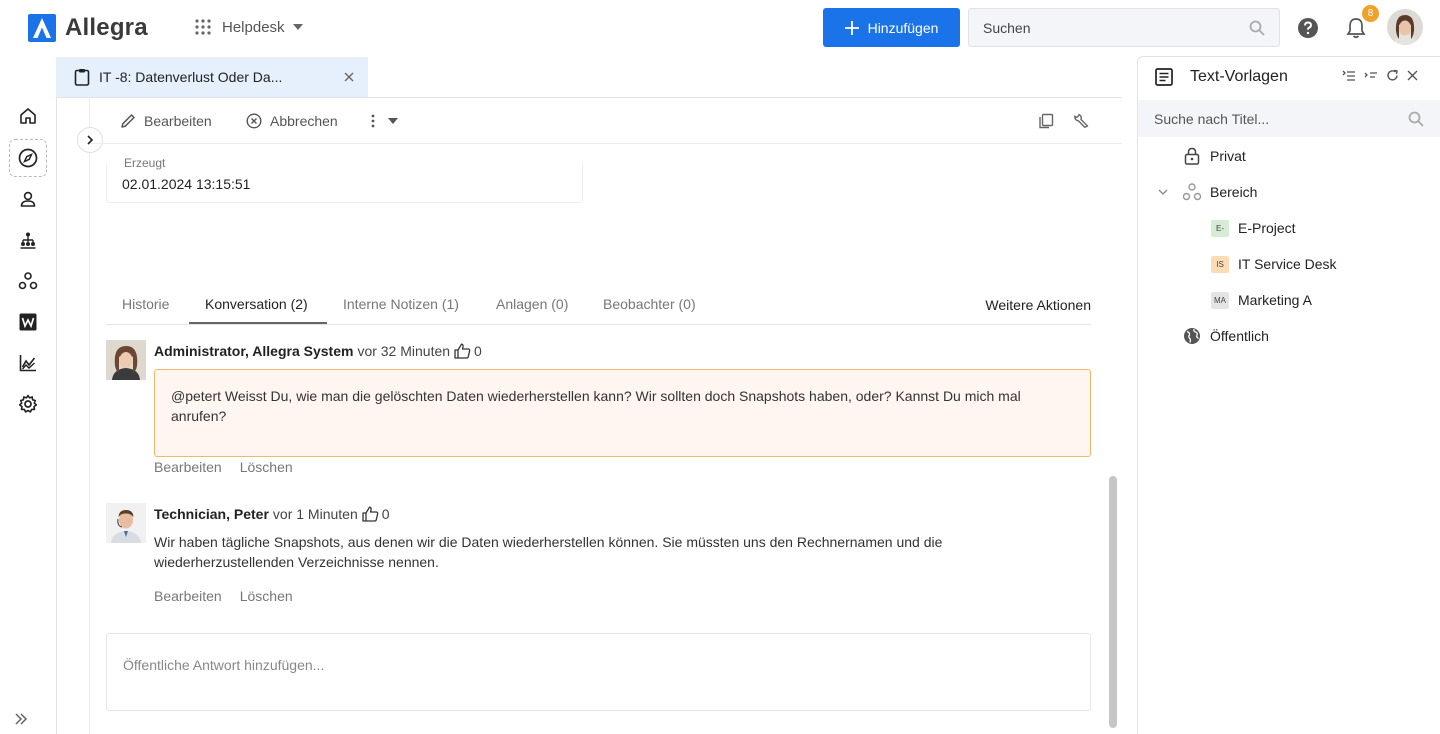 This screenshot has height=734, width=1440. I want to click on tree-item-marketing-a: MA Marketing A, so click(1261, 300).